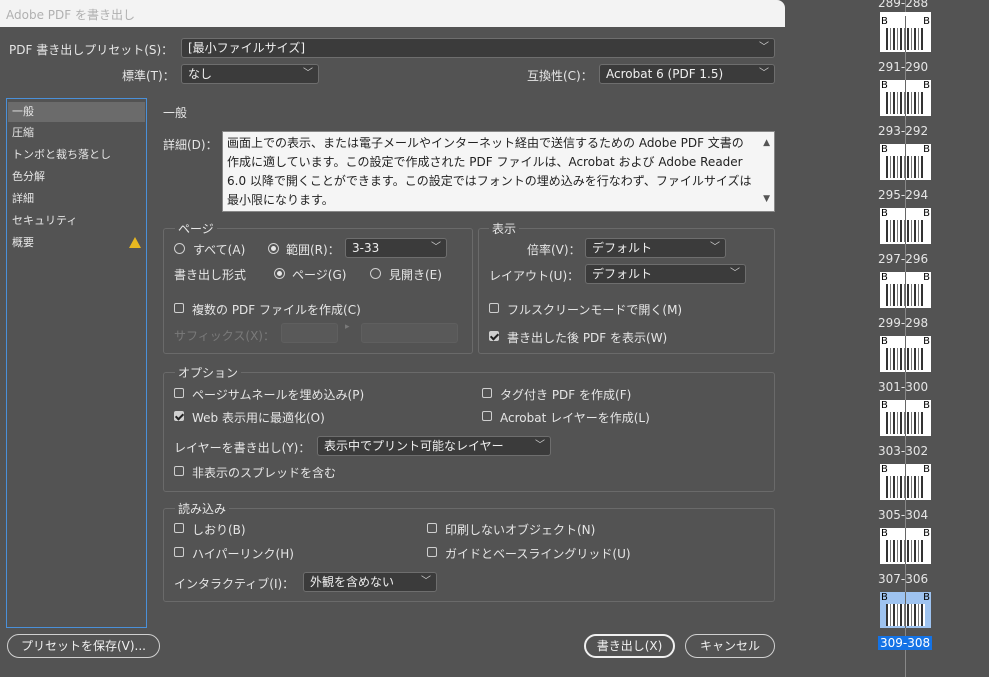 Image resolution: width=989 pixels, height=677 pixels. I want to click on page-label: 309-308, so click(905, 643).